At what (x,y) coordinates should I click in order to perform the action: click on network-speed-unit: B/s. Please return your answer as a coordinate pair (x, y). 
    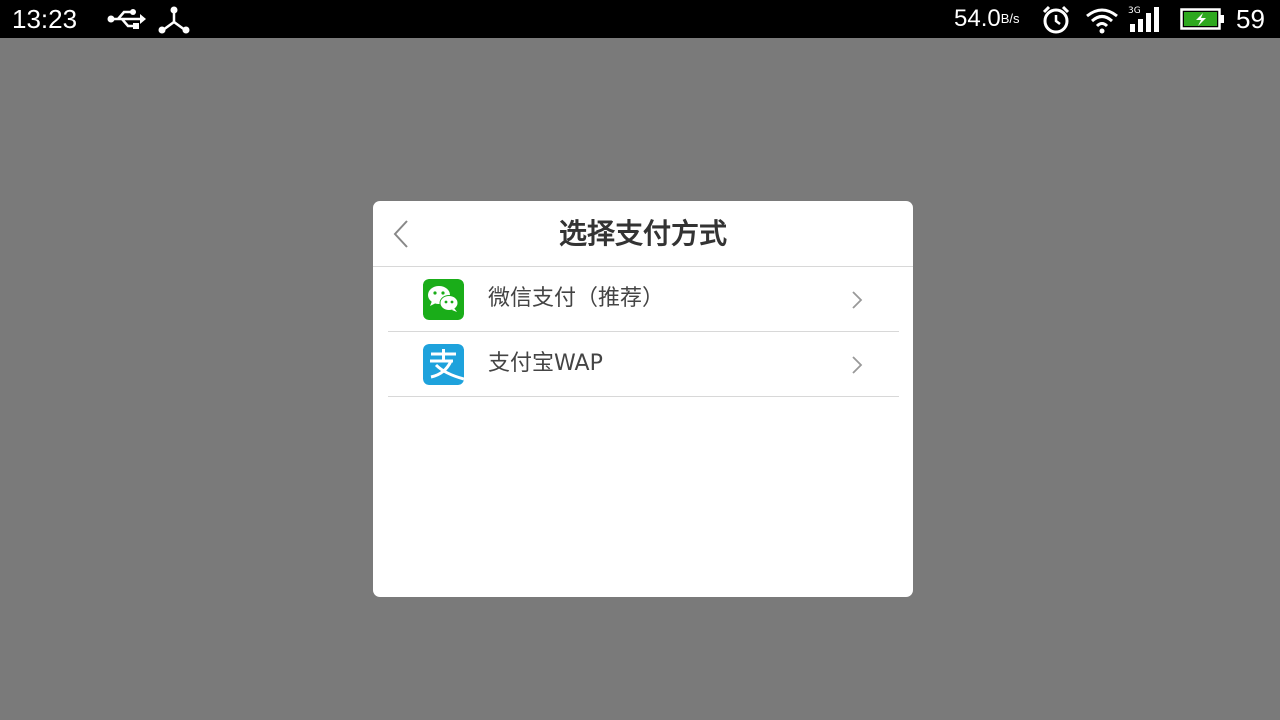
    Looking at the image, I should click on (1010, 18).